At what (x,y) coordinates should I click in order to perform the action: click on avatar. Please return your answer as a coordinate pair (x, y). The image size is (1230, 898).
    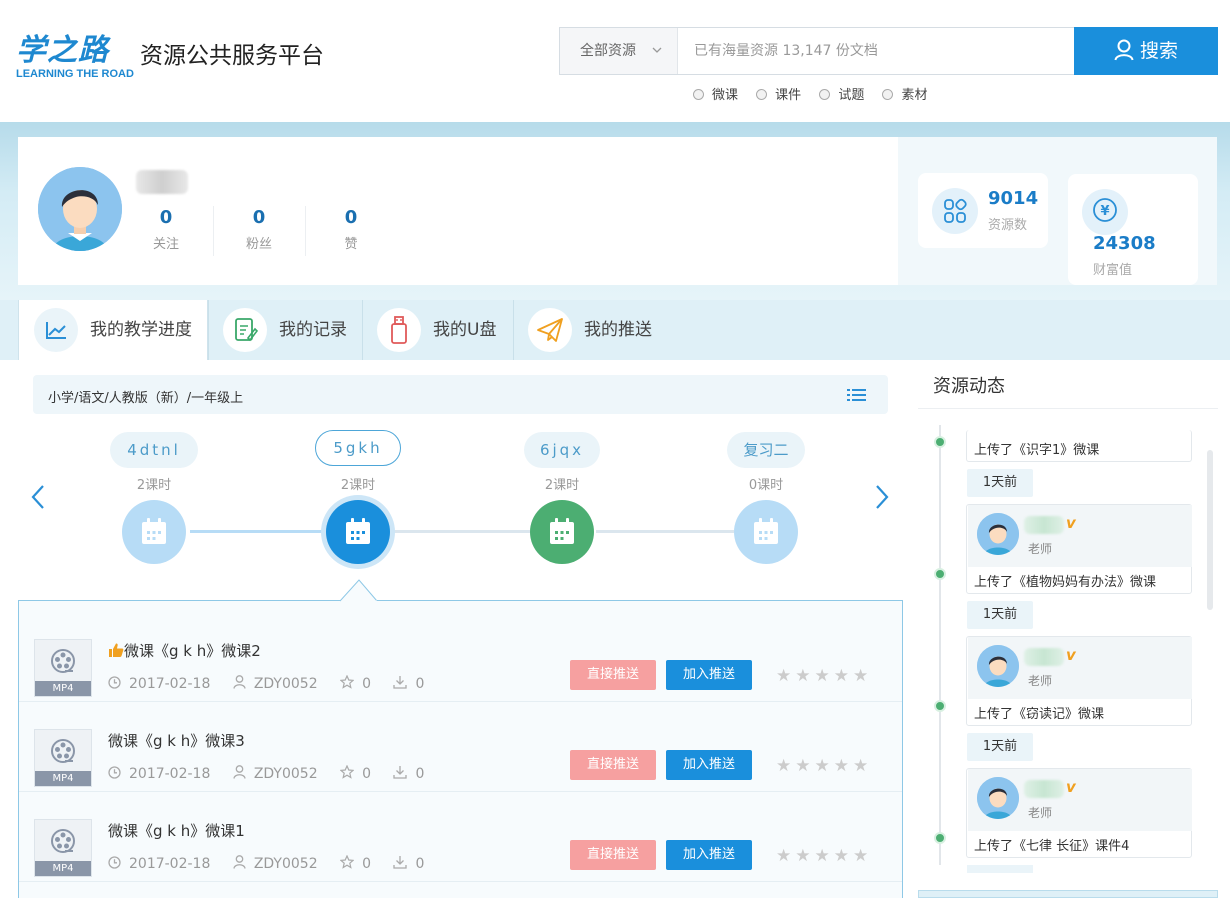
    Looking at the image, I should click on (80, 209).